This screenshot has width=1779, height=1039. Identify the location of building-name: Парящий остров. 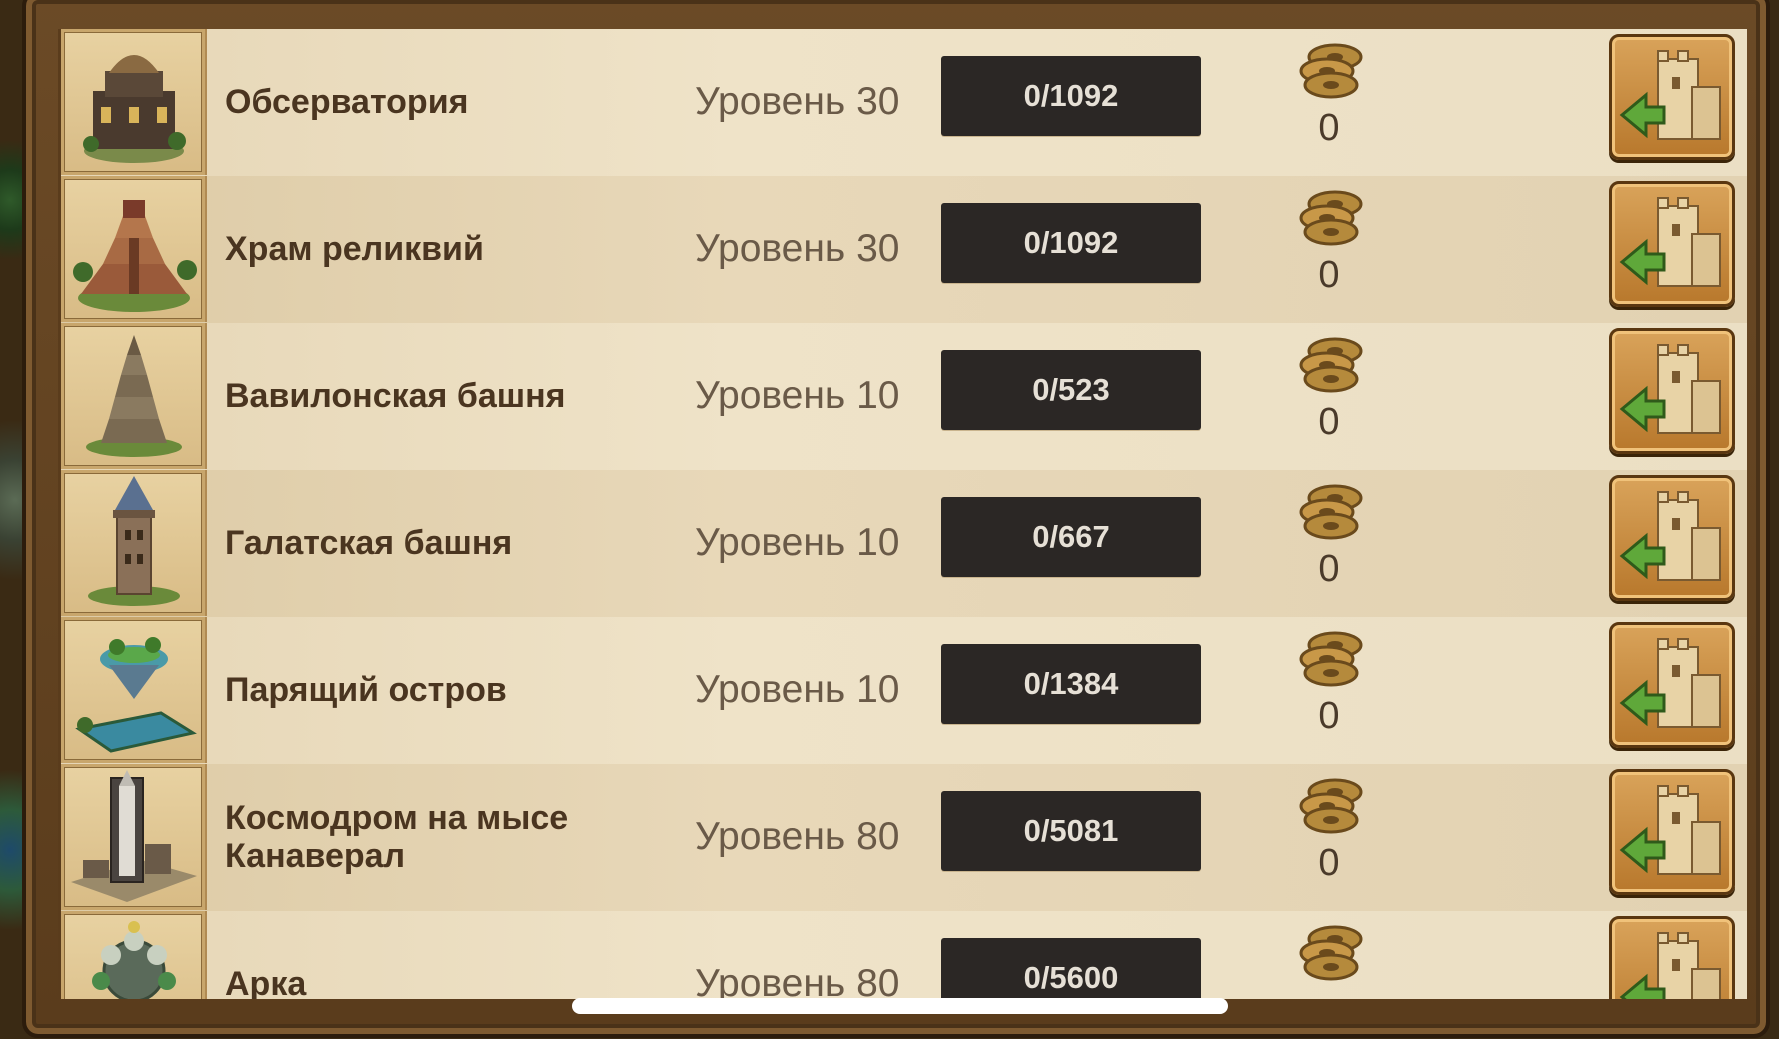
(366, 690).